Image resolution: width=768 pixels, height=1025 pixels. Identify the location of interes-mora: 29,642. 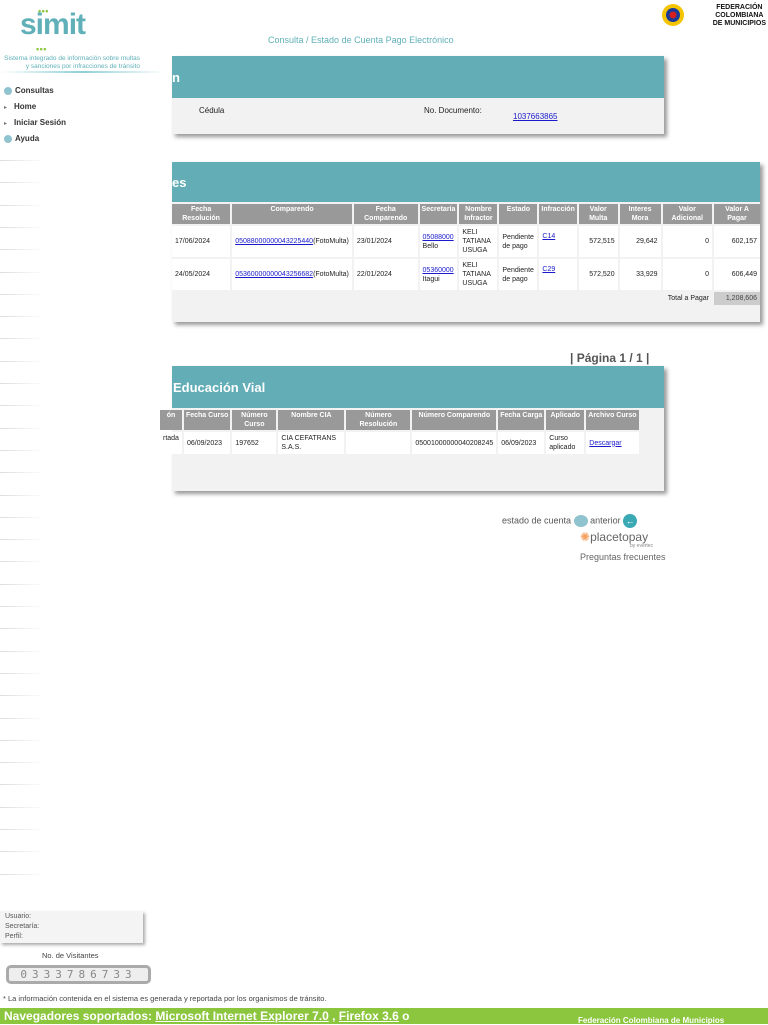
(640, 241).